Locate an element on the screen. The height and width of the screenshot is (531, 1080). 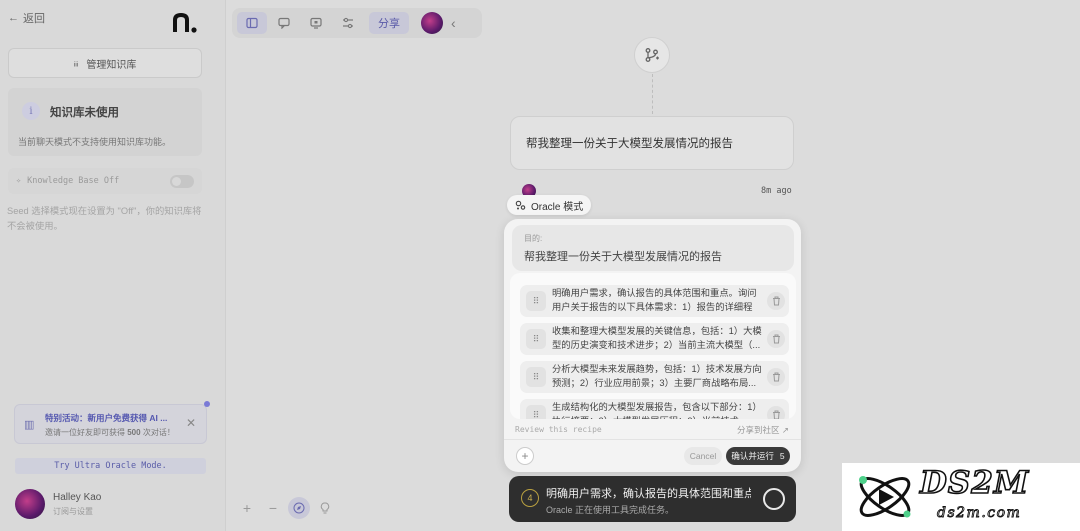
library-icon: ᵢᵢᵢ is located at coordinates (76, 63).